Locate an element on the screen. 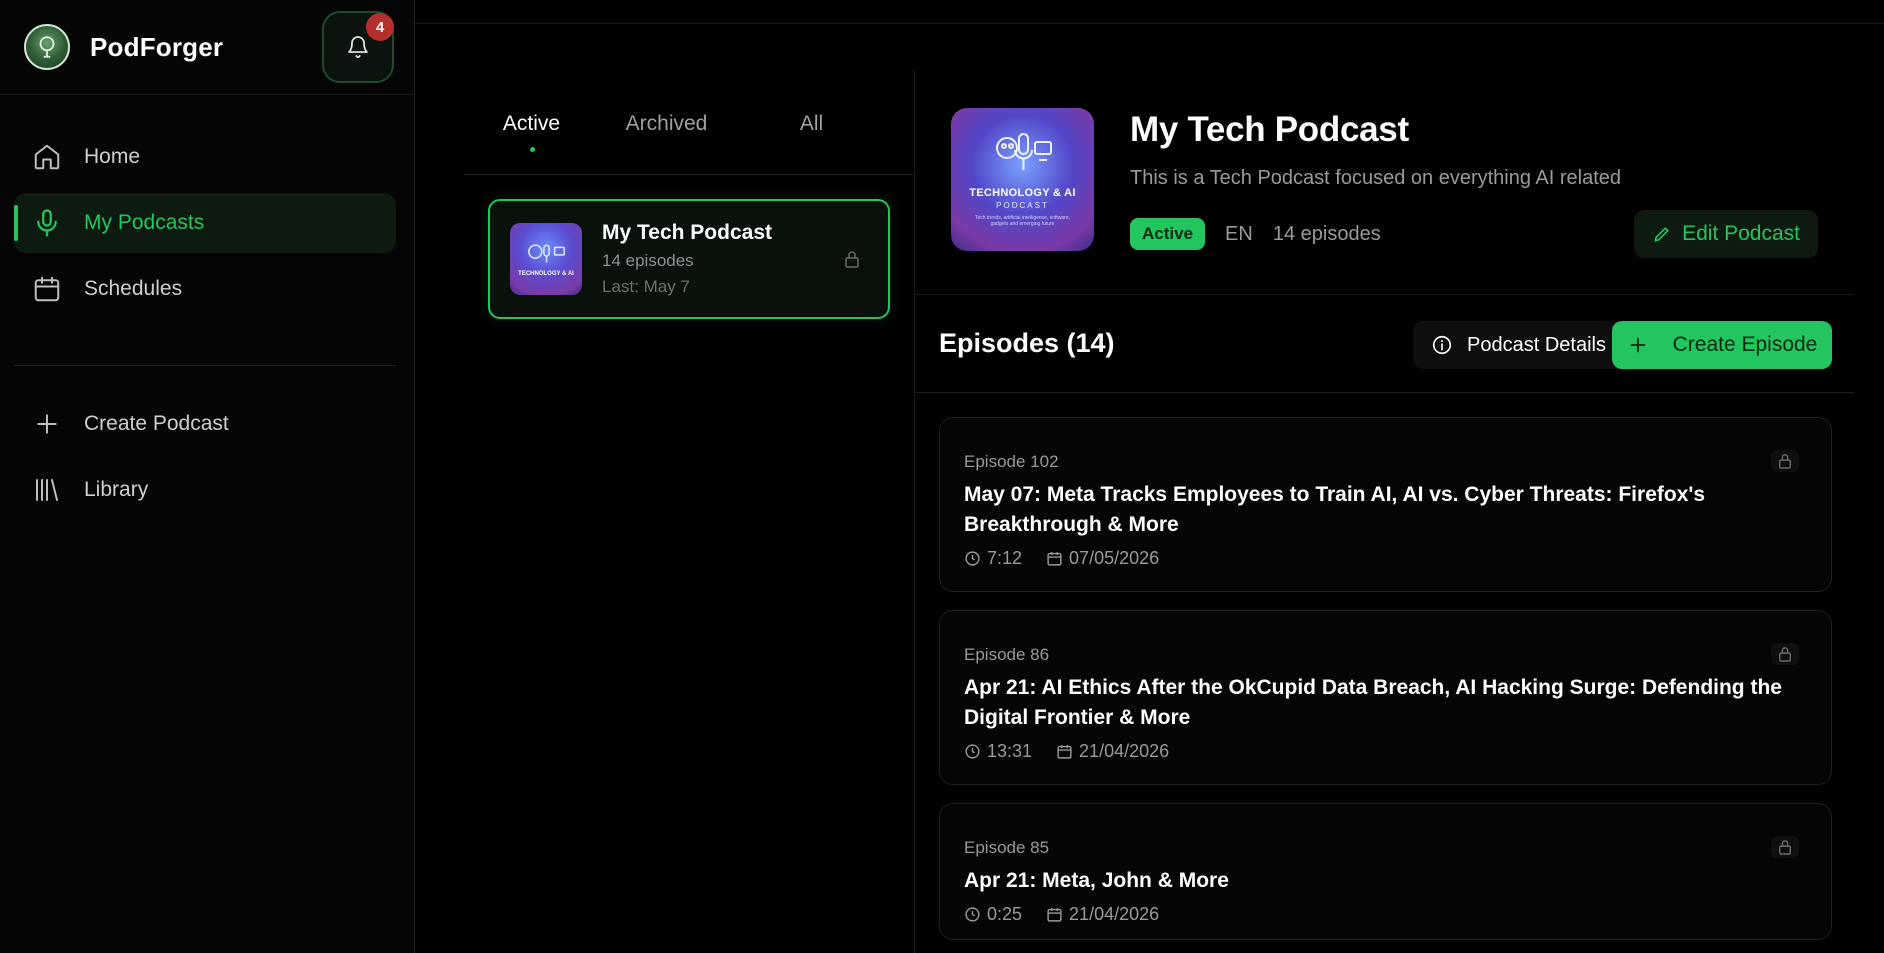 The width and height of the screenshot is (1884, 953). episode-count: 14 episodes is located at coordinates (1326, 233).